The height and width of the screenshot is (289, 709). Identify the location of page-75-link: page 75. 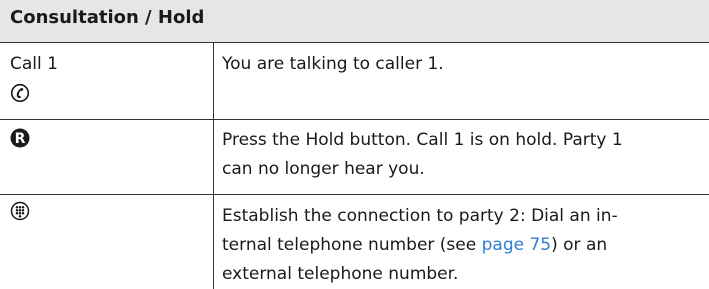
(517, 245).